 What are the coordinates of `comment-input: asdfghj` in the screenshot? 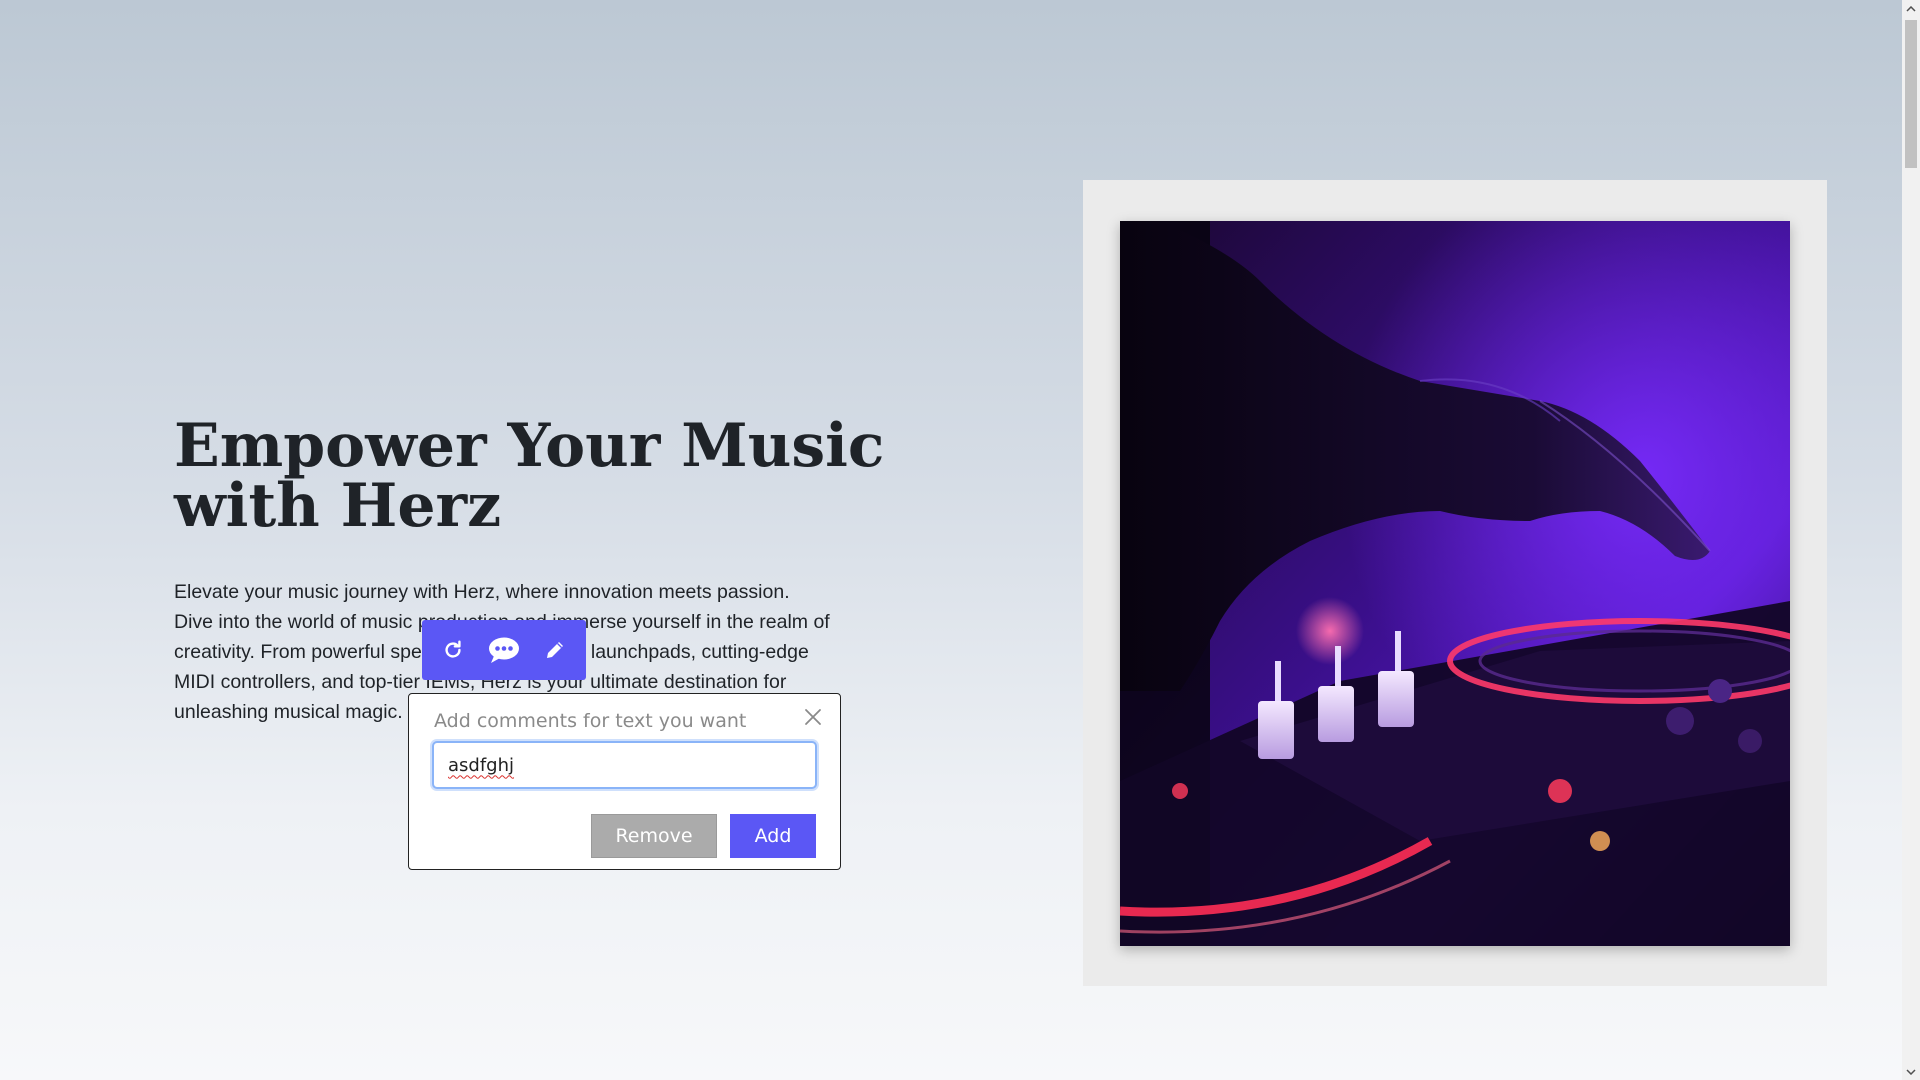 It's located at (624, 765).